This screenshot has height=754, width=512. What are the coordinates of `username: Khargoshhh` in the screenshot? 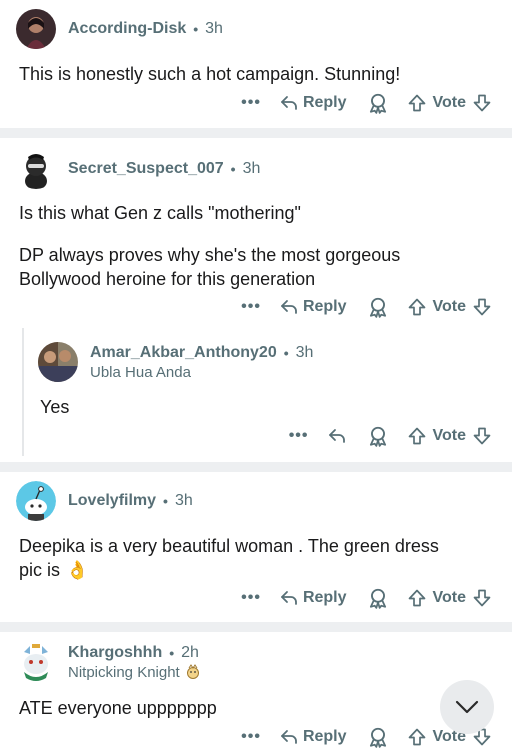 It's located at (115, 653).